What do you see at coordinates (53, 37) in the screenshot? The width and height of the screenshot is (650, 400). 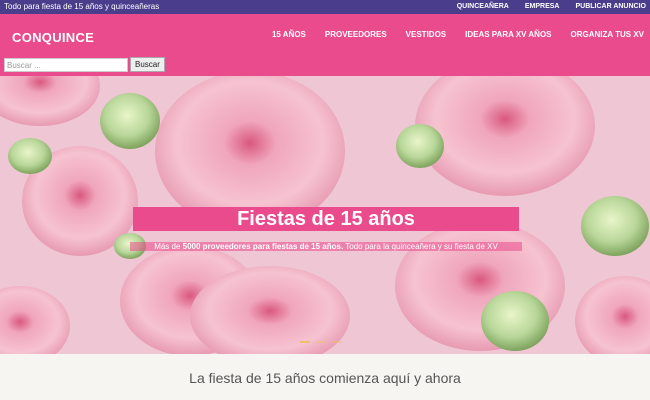 I see `site-logo: CONQUINCE` at bounding box center [53, 37].